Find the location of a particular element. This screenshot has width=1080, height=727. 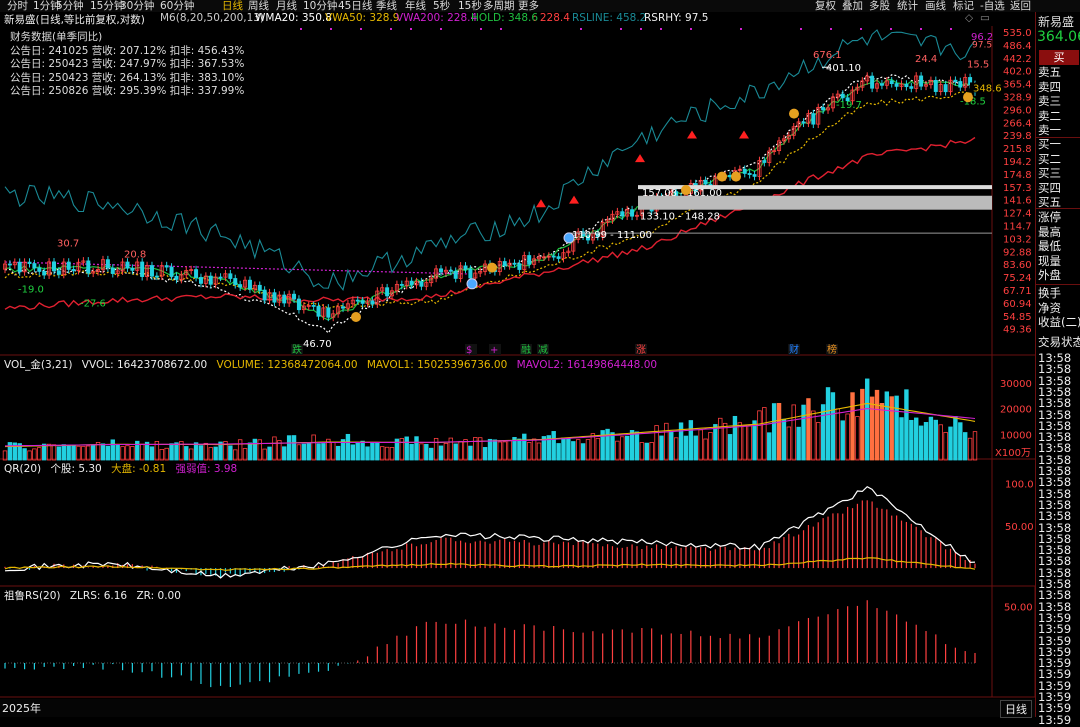

price-axis-tick: 442.2 is located at coordinates (1017, 59).